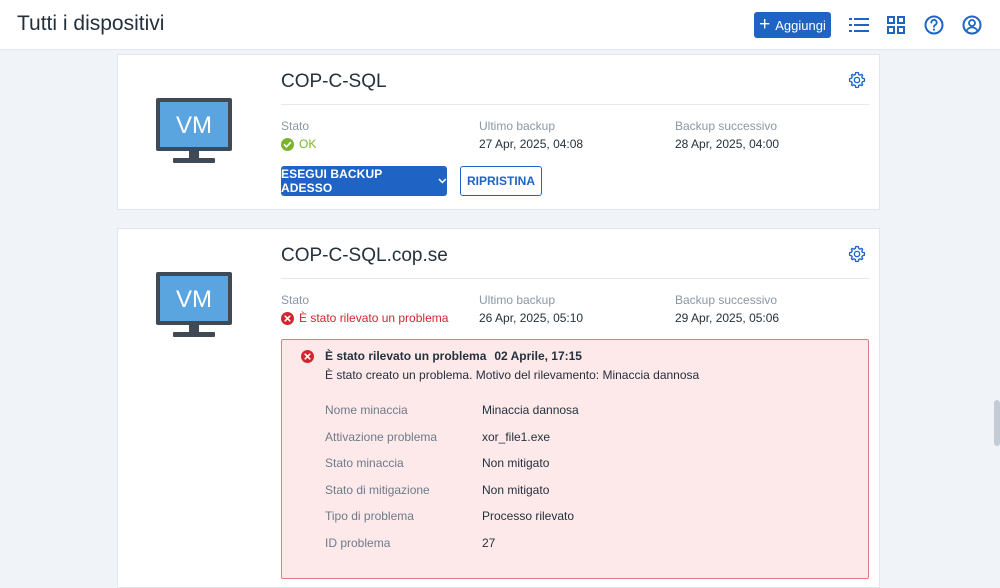 This screenshot has height=588, width=1000. Describe the element at coordinates (377, 490) in the screenshot. I see `detail-label: Stato di mitigazione` at that location.